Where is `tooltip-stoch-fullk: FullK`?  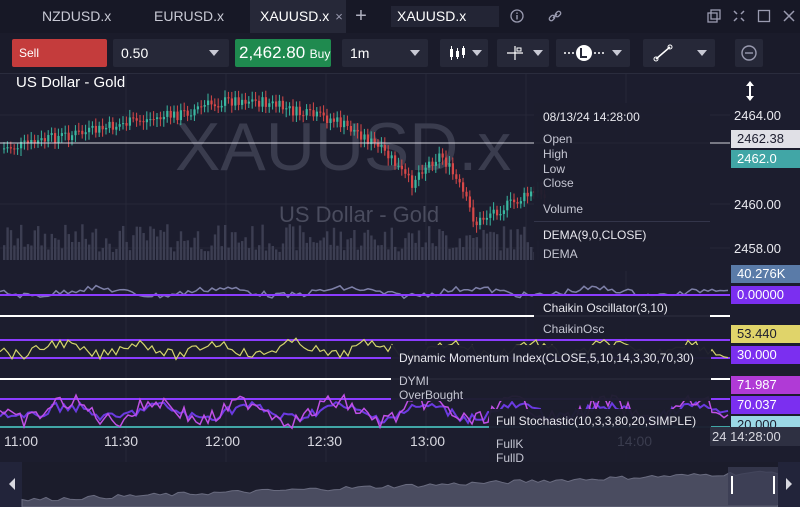
tooltip-stoch-fullk: FullK is located at coordinates (510, 444).